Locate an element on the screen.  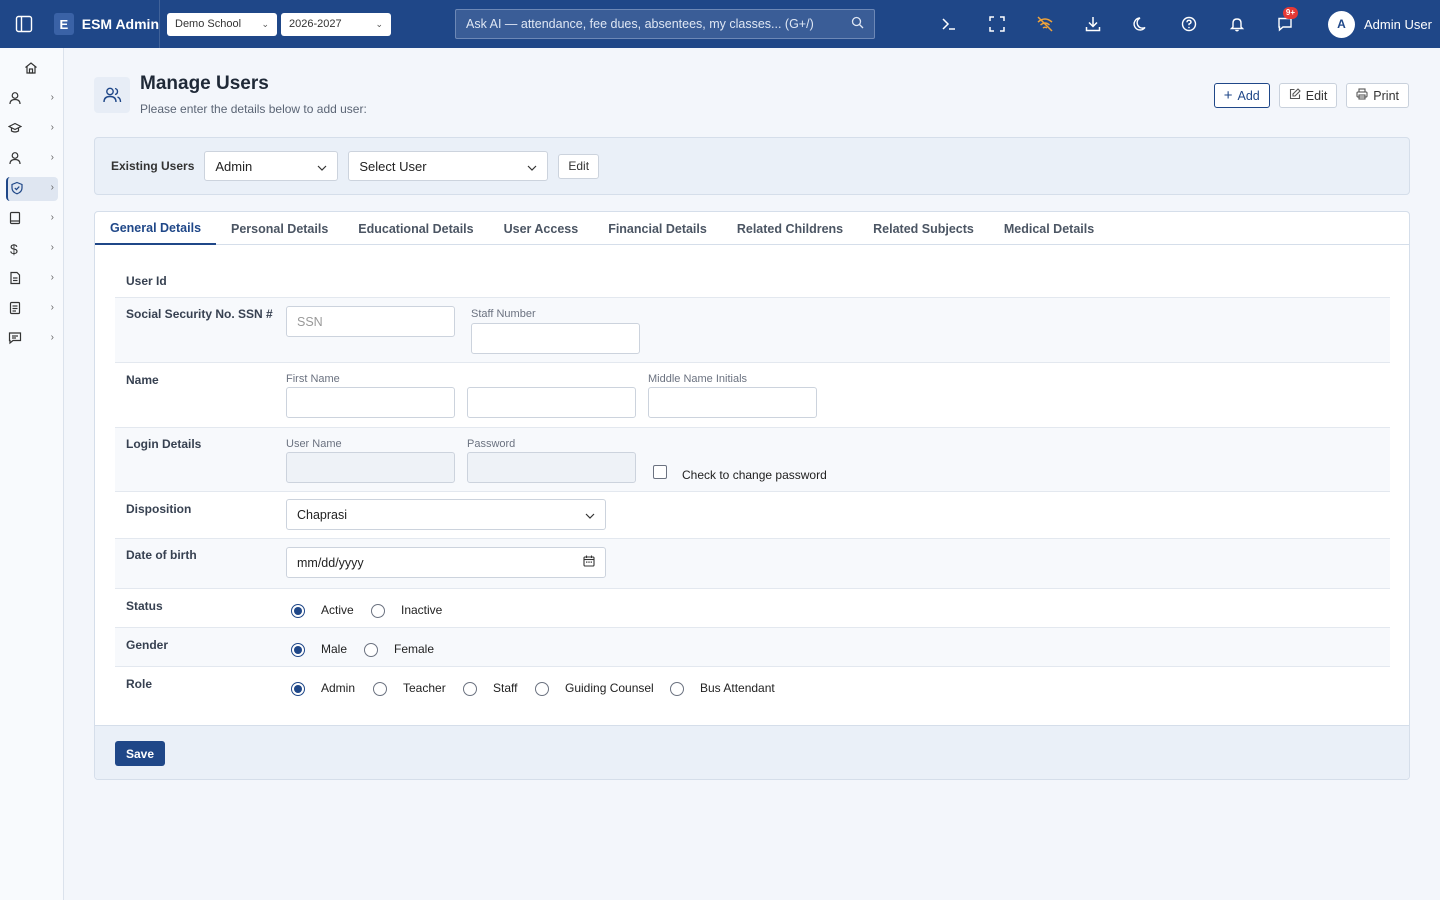
print-button-label: Print is located at coordinates (1386, 95).